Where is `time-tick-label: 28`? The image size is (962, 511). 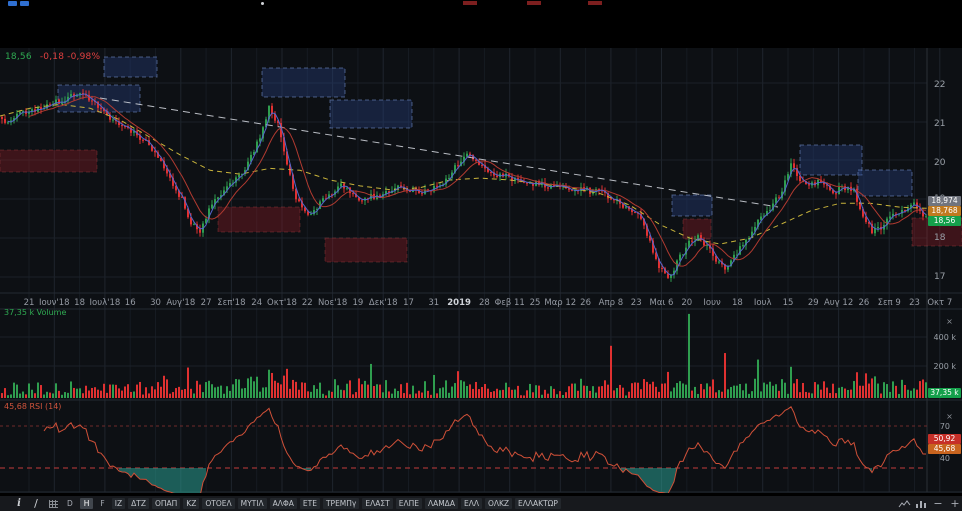 time-tick-label: 28 is located at coordinates (484, 303).